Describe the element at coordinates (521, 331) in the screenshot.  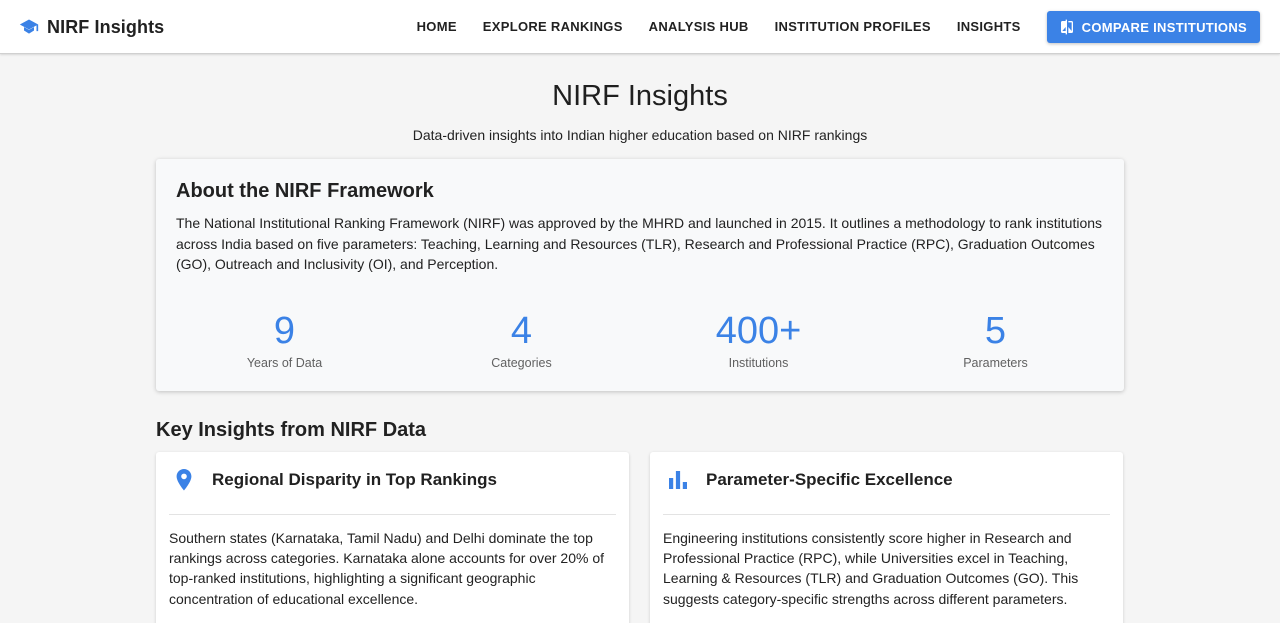
I see `stat-value: 4` at that location.